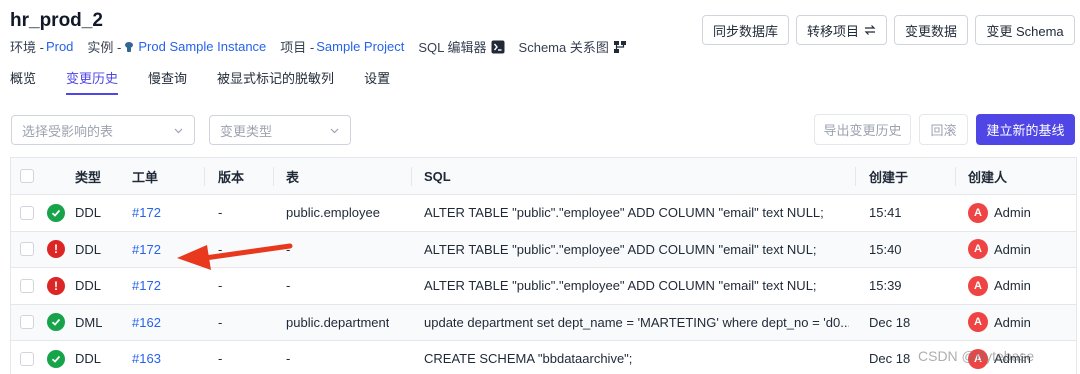 The image size is (1080, 374). I want to click on rollback-label: 回滚, so click(943, 130).